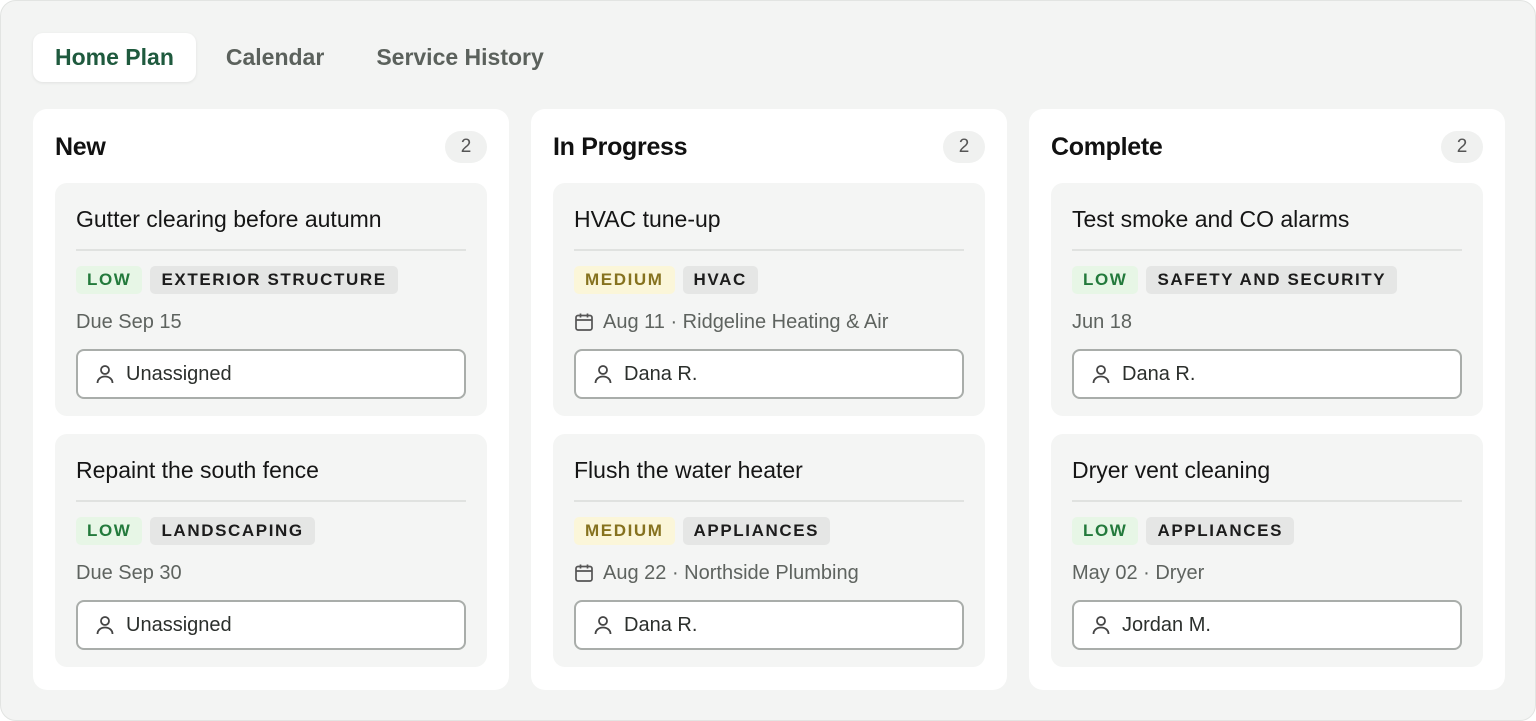 The image size is (1536, 721). What do you see at coordinates (271, 322) in the screenshot?
I see `task-meta: Due Sep 15` at bounding box center [271, 322].